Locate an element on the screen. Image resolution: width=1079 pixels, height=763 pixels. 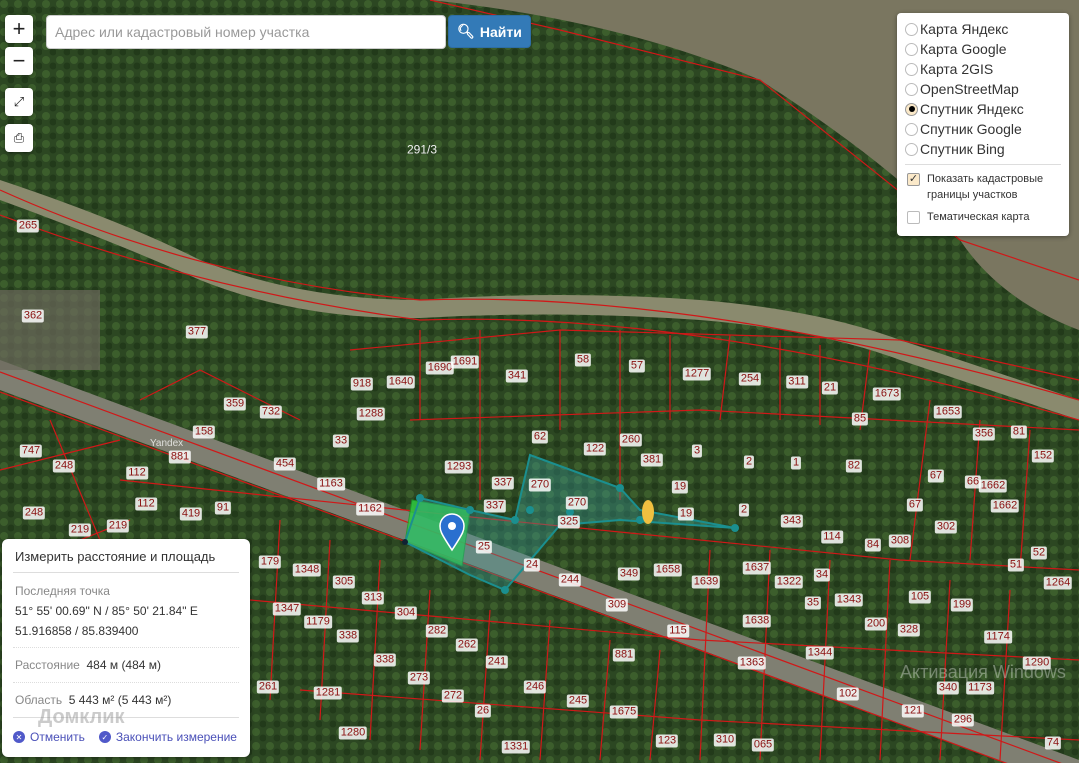
parcel-label: 359 is located at coordinates (235, 404).